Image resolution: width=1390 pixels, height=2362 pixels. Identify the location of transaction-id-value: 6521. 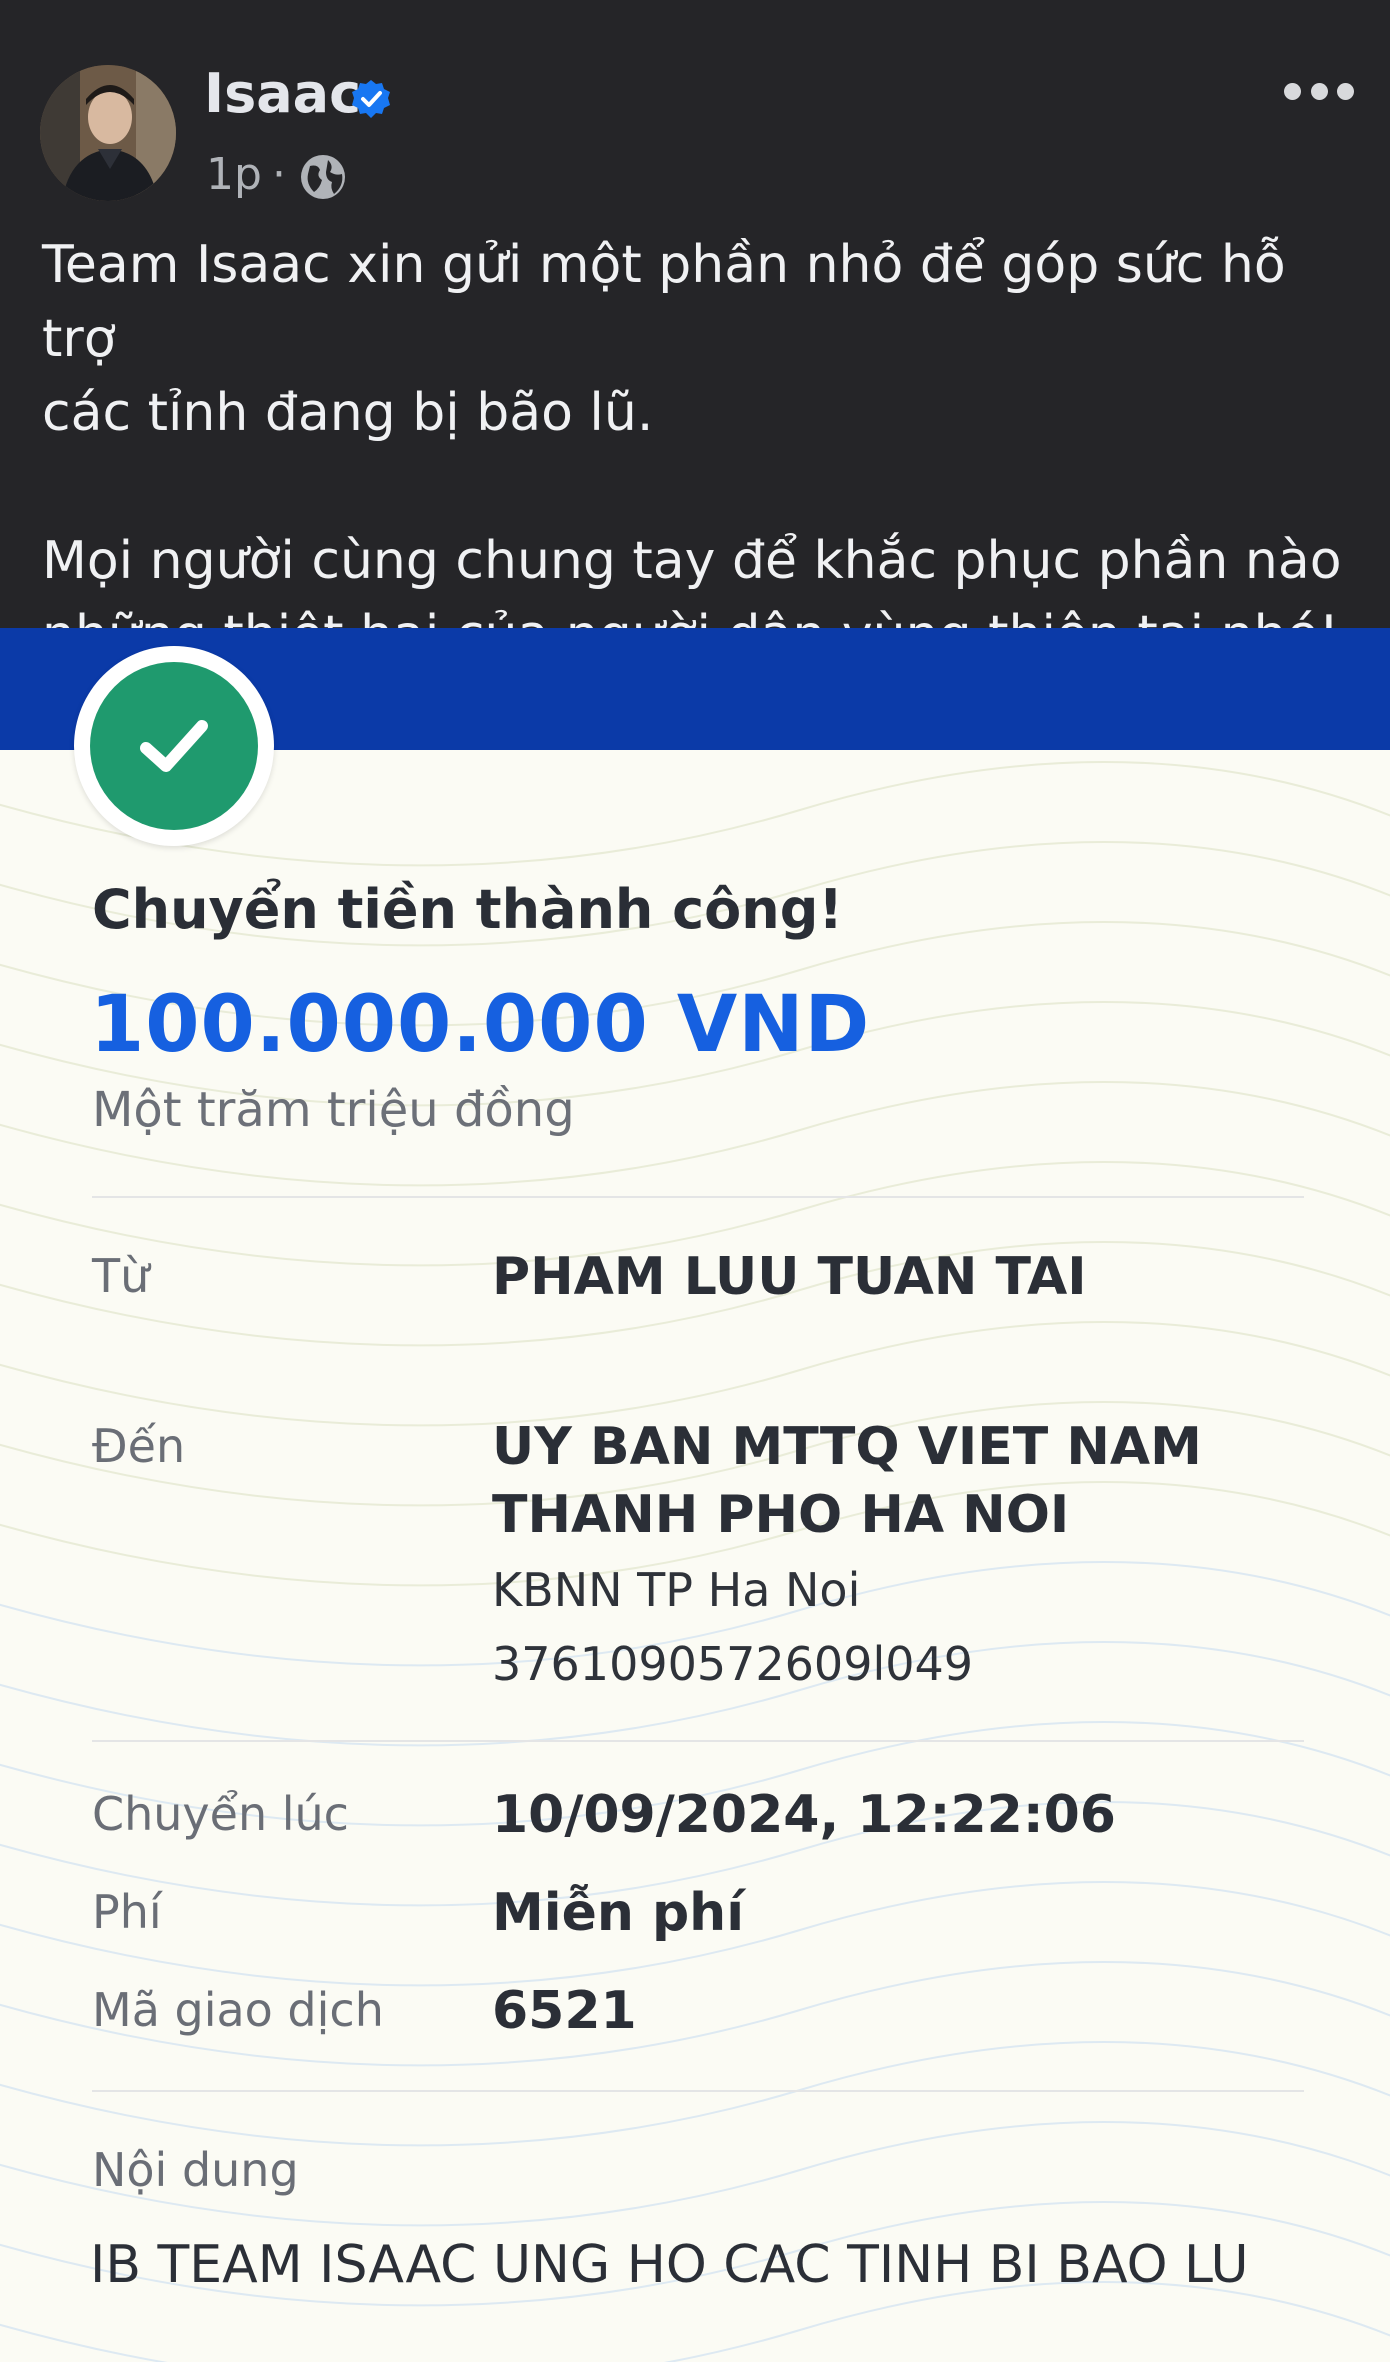
(564, 2011).